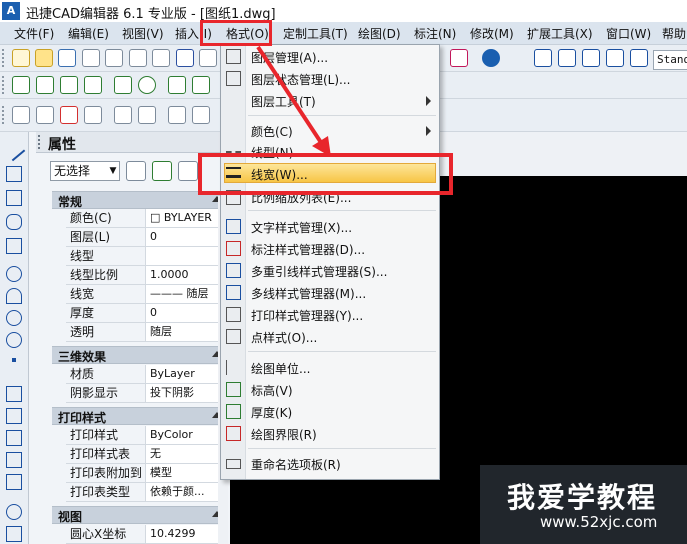 The height and width of the screenshot is (544, 687). What do you see at coordinates (21, 115) in the screenshot?
I see `layer-icon` at bounding box center [21, 115].